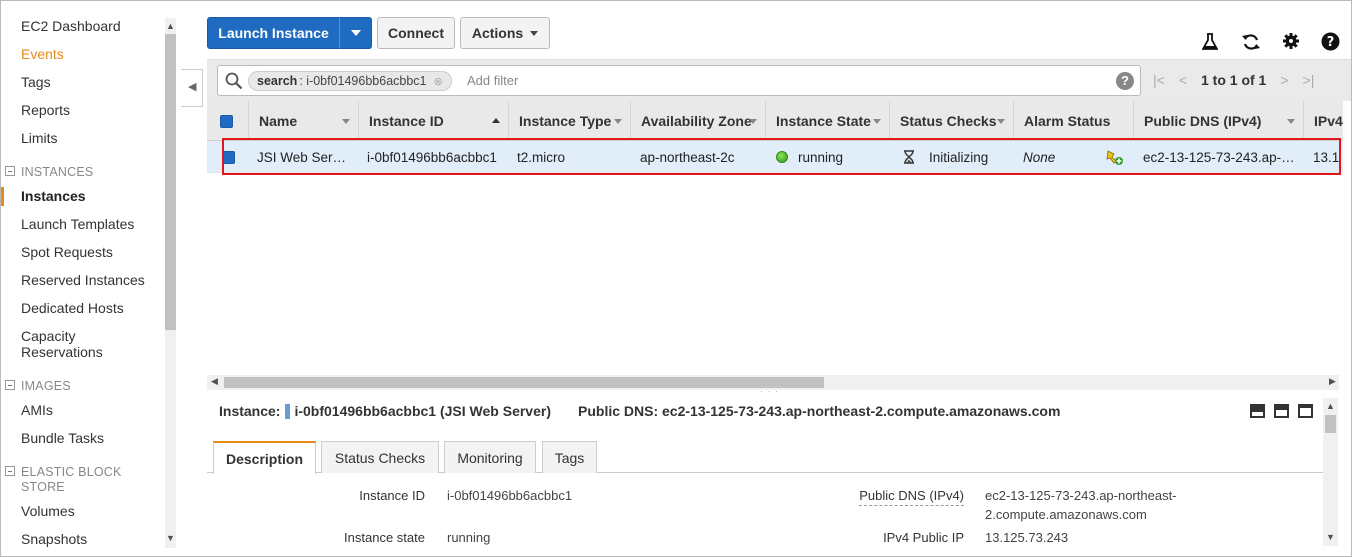 The image size is (1352, 557). Describe the element at coordinates (278, 121) in the screenshot. I see `header-label: Name` at that location.